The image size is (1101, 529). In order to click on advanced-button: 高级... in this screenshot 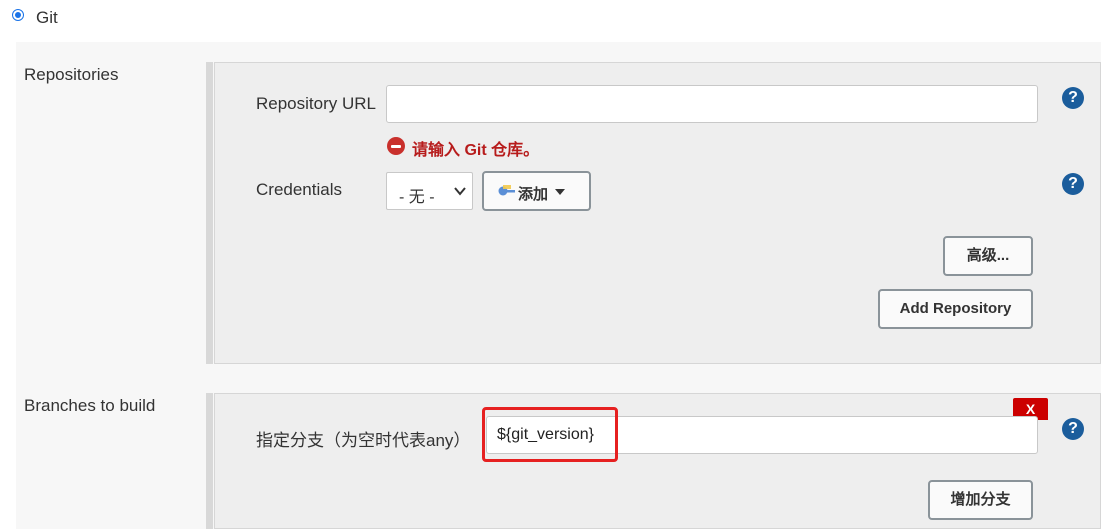, I will do `click(988, 256)`.